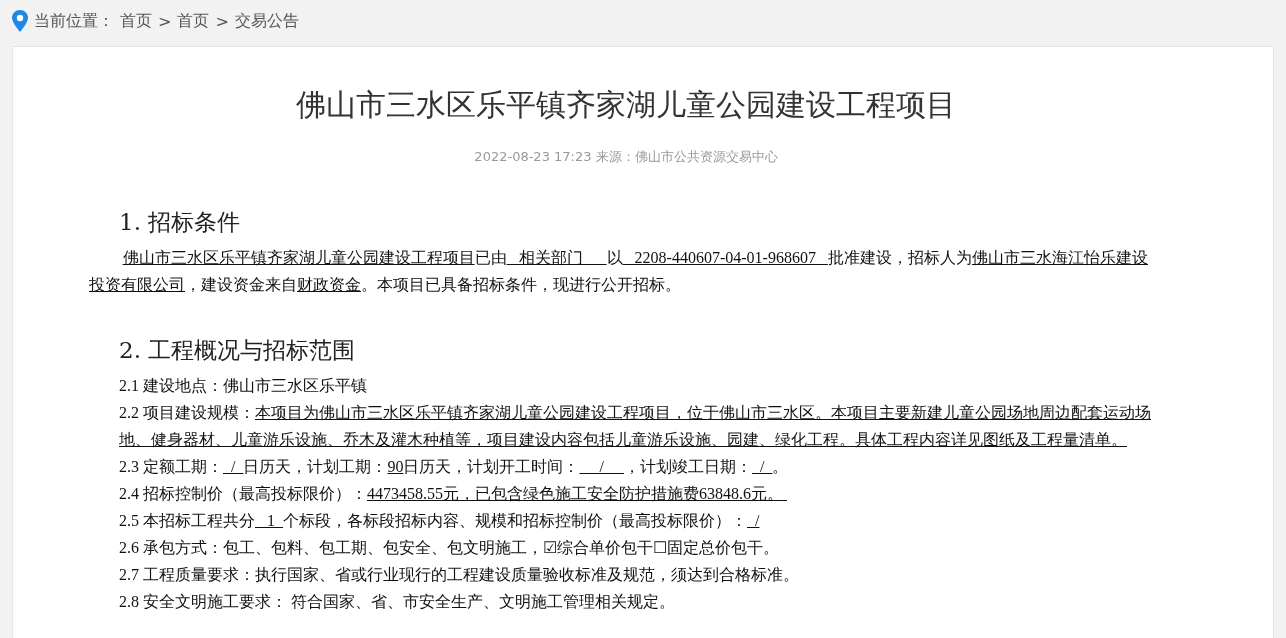  What do you see at coordinates (266, 21) in the screenshot?
I see `breadcrumb-link: 交易公告` at bounding box center [266, 21].